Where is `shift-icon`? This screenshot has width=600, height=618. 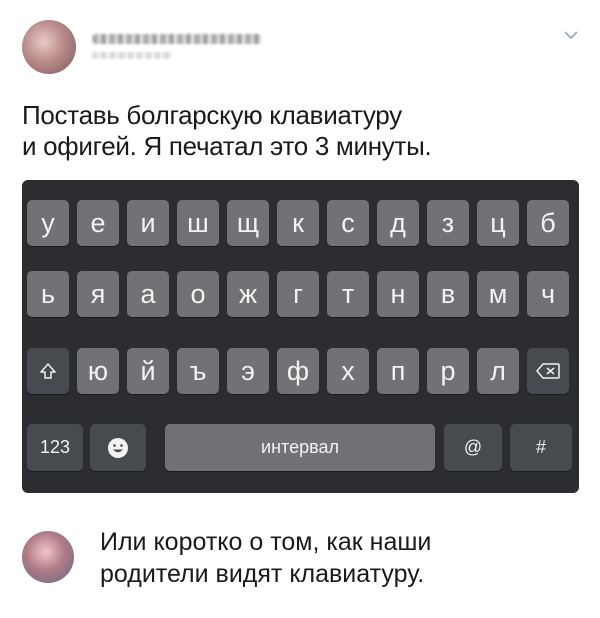 shift-icon is located at coordinates (48, 371).